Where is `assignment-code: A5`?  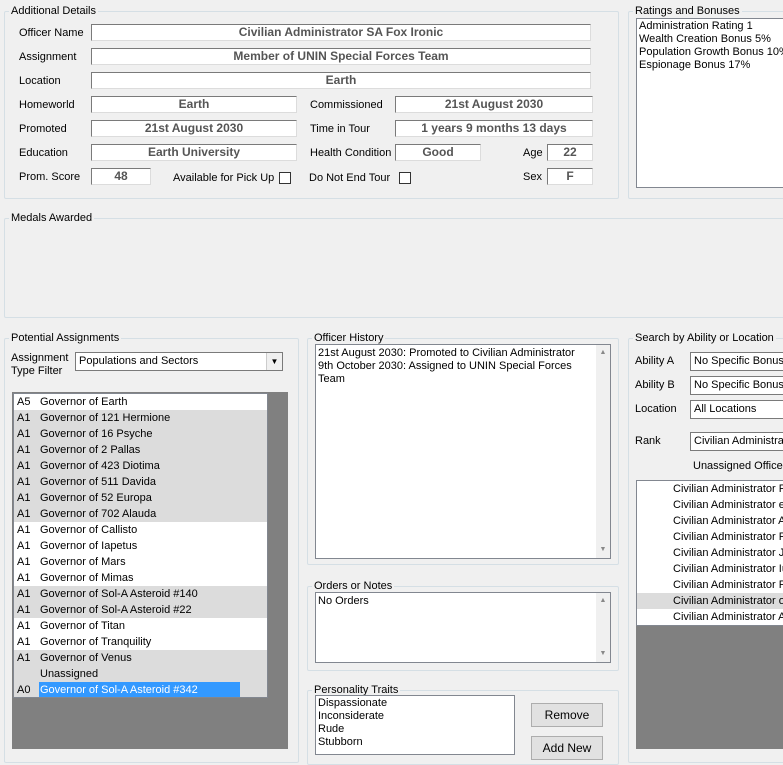
assignment-code: A5 is located at coordinates (24, 402).